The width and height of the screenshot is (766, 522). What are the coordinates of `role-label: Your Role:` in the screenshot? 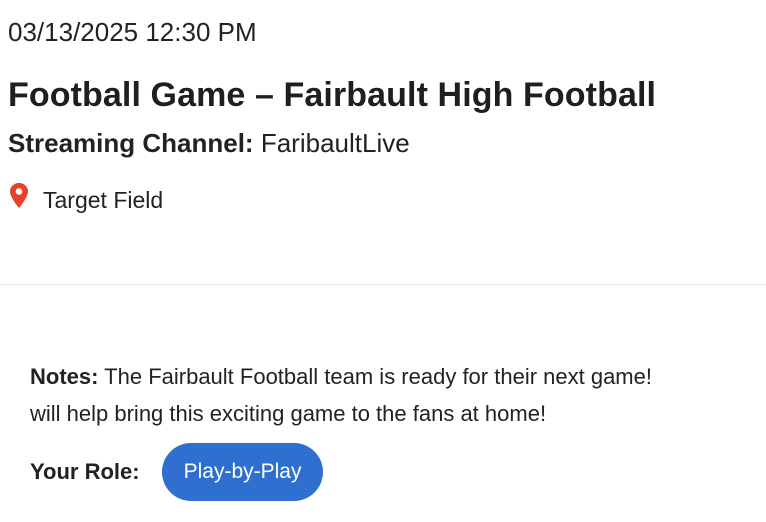 It's located at (85, 471).